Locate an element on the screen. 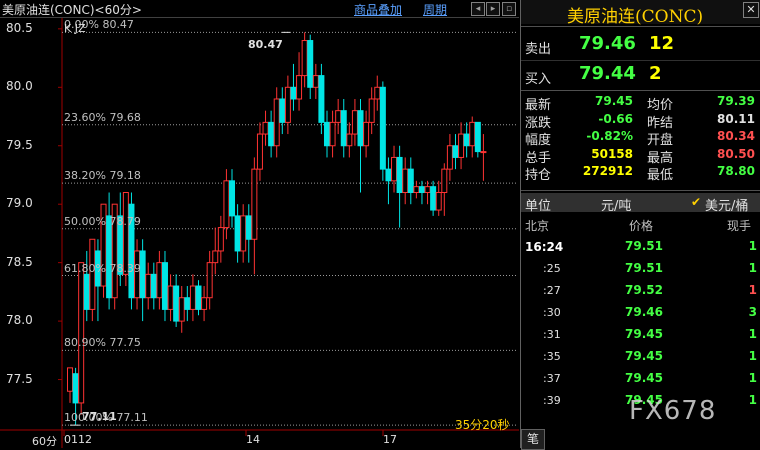 The height and width of the screenshot is (450, 760). tick-volume: 3 is located at coordinates (752, 312).